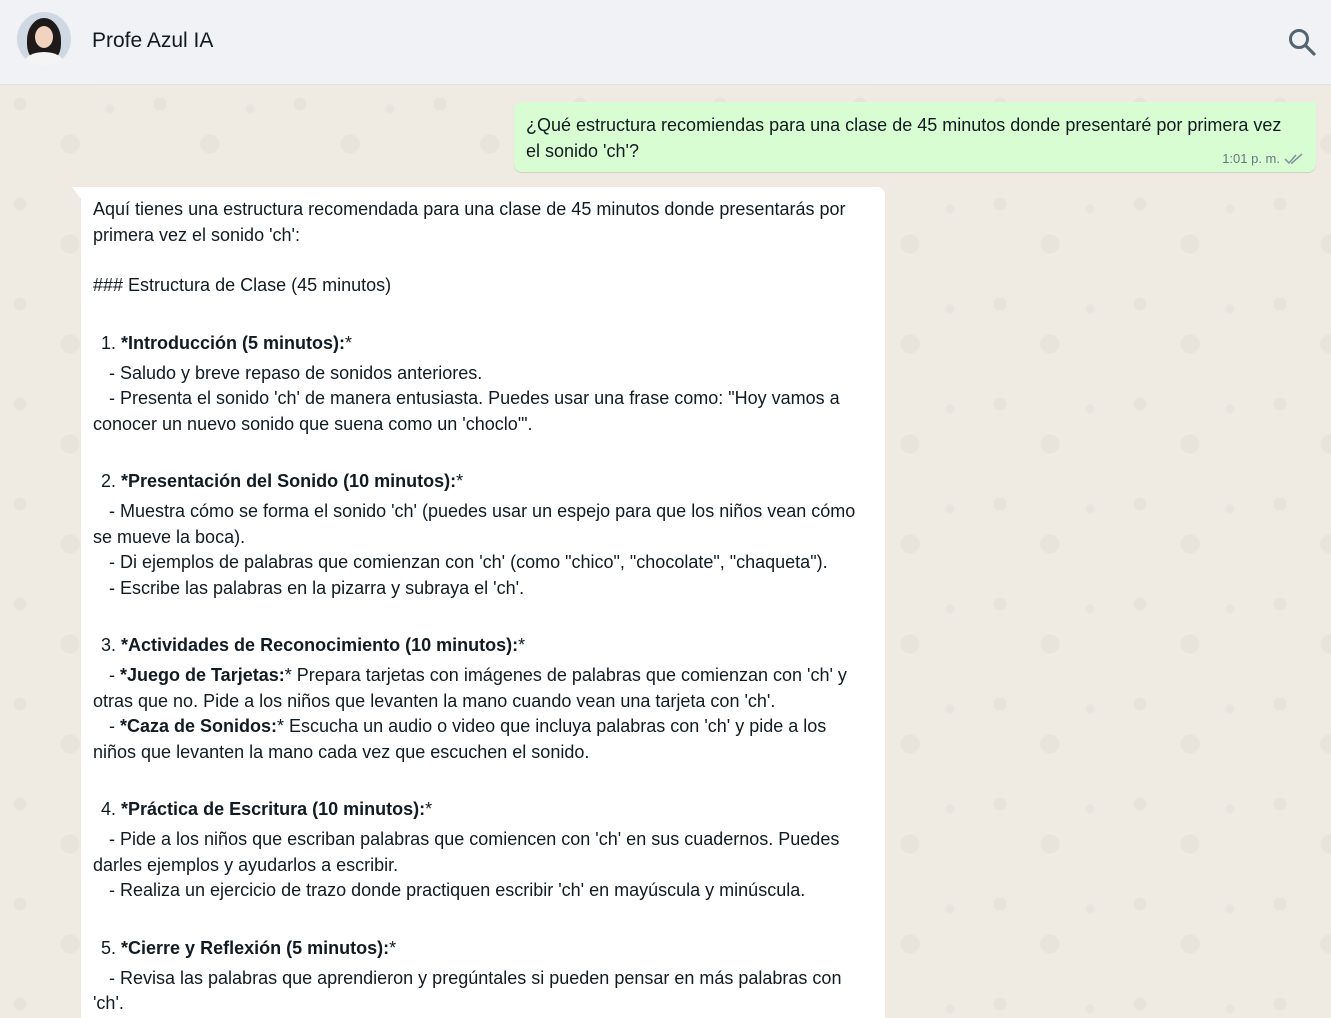 The height and width of the screenshot is (1018, 1331). I want to click on avatar-face, so click(44, 37).